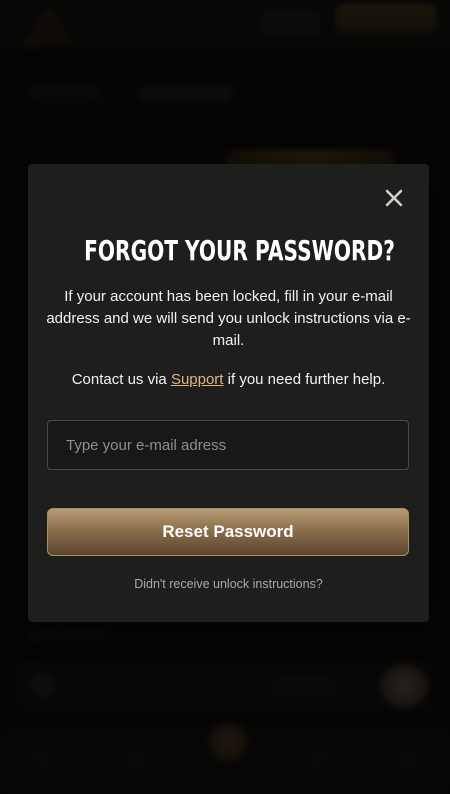 The height and width of the screenshot is (794, 450). What do you see at coordinates (228, 532) in the screenshot?
I see `reset-password-button: Reset Password` at bounding box center [228, 532].